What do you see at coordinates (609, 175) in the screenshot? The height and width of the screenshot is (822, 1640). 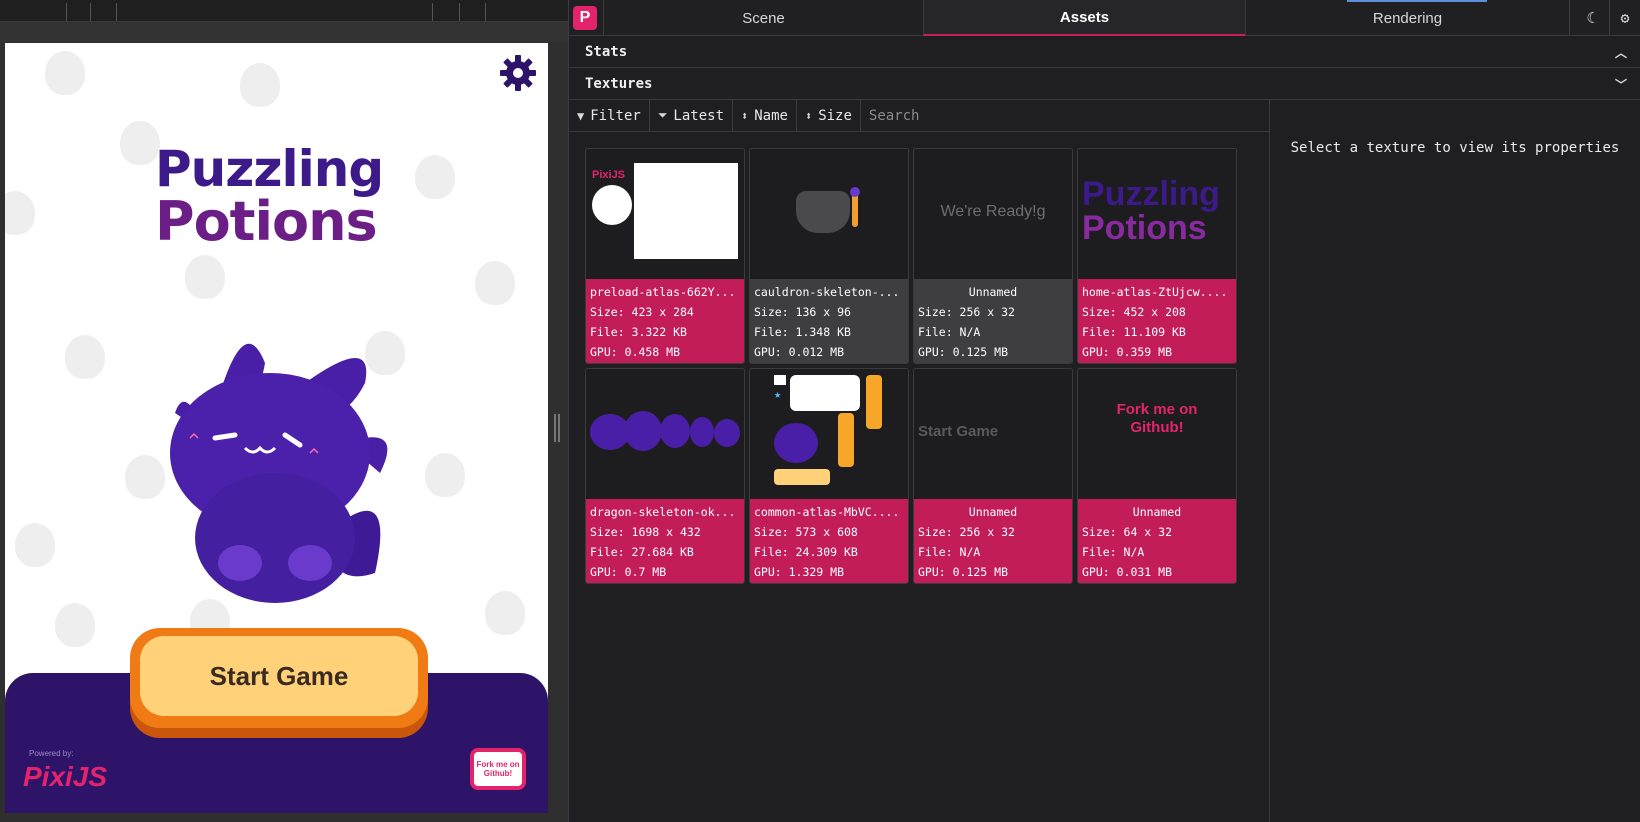 I see `thumb-pixi-mini-logo: PixiJS` at bounding box center [609, 175].